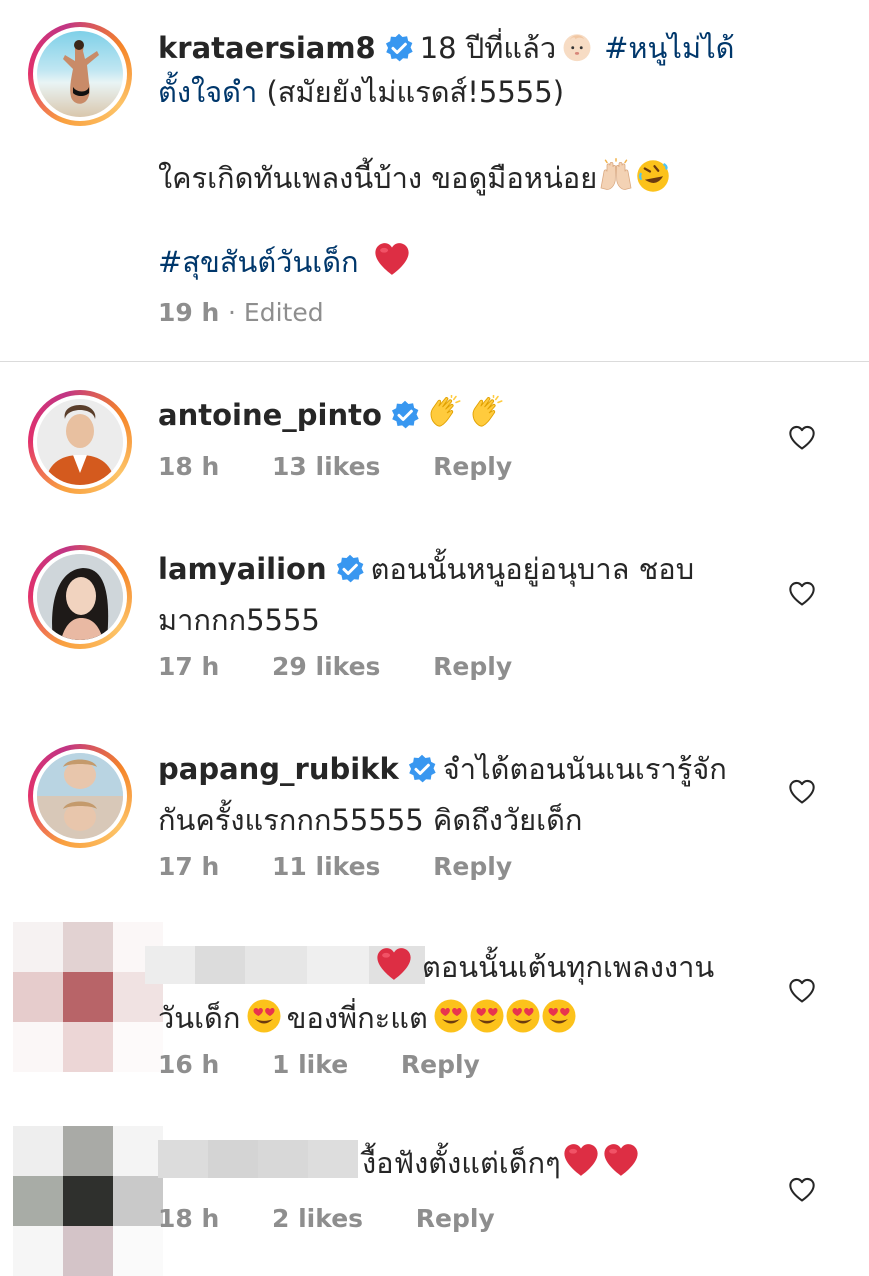 Image resolution: width=869 pixels, height=1276 pixels. Describe the element at coordinates (568, 967) in the screenshot. I see `comment-text: ตอนนั้นเต้นทุกเพลงงาน` at that location.